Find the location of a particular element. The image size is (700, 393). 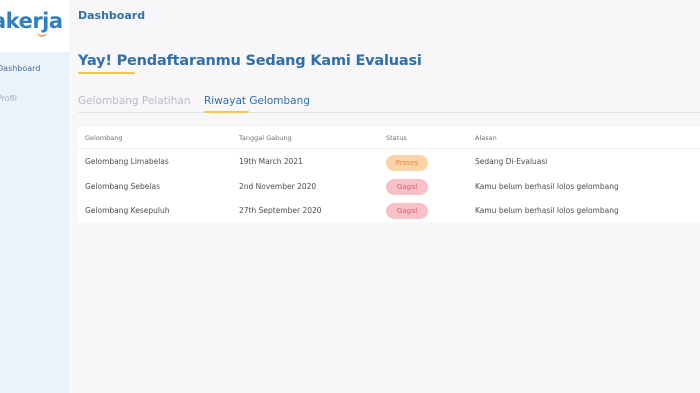

table-row-gelombang: Gelombang Sebelas is located at coordinates (122, 186).